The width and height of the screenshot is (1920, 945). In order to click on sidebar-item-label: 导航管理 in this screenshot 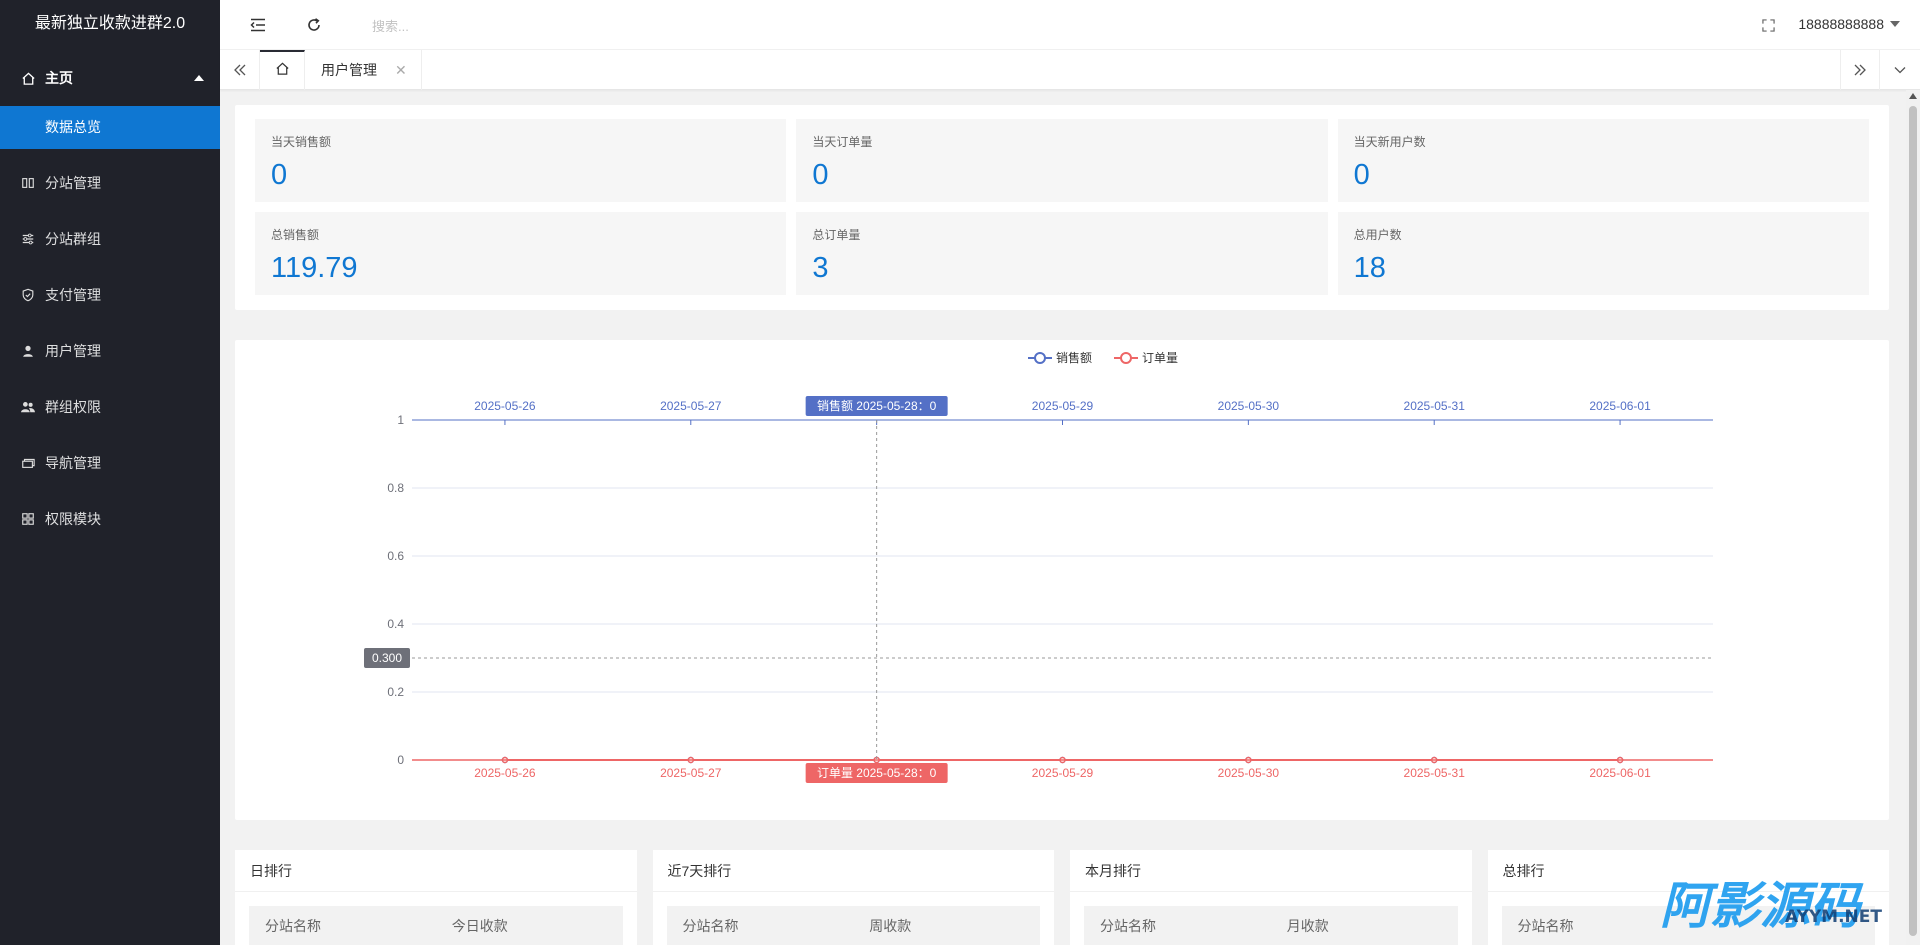, I will do `click(73, 463)`.